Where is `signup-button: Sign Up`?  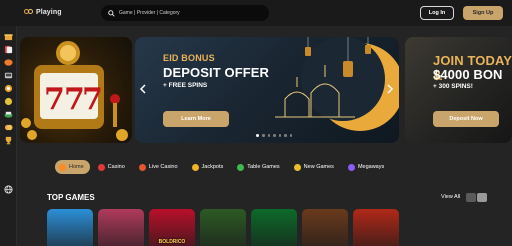 signup-button: Sign Up is located at coordinates (483, 13).